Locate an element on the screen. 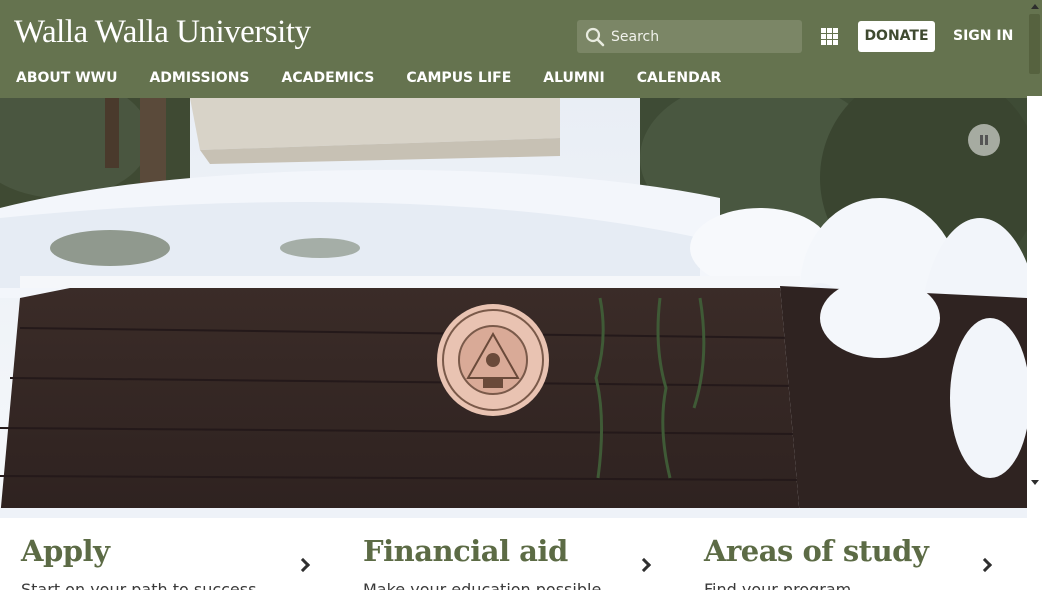 This screenshot has height=590, width=1042. card-subtitle: Find your program is located at coordinates (778, 585).